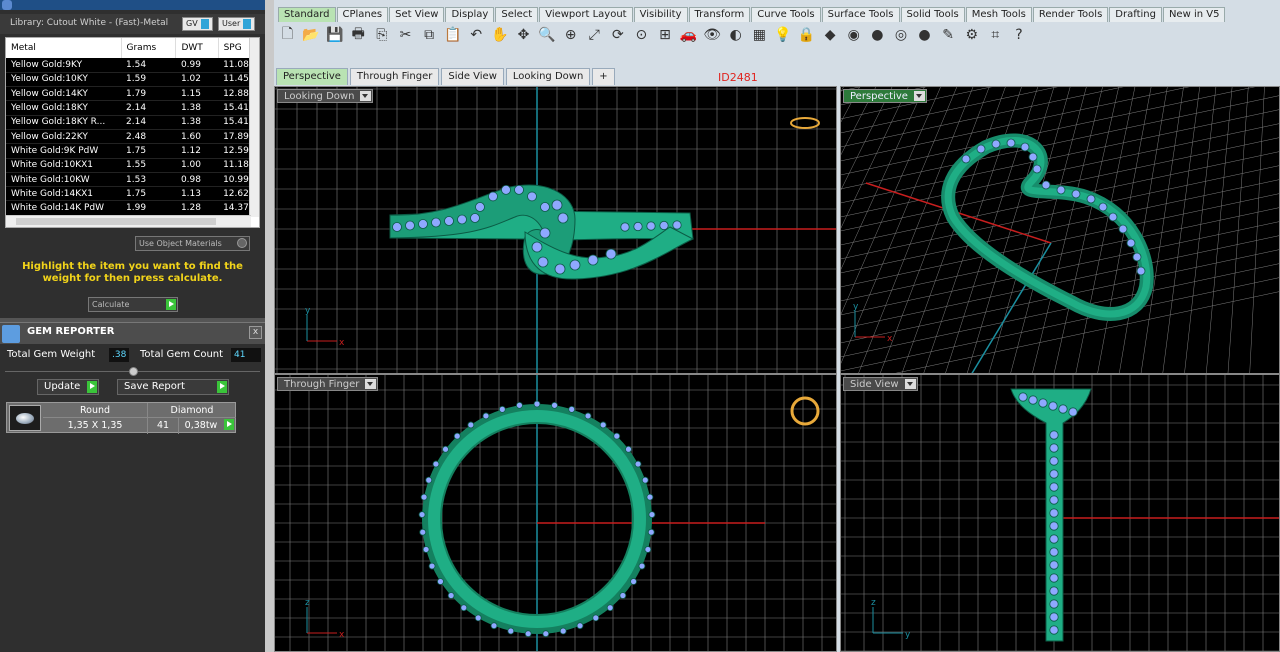 Image resolution: width=1280 pixels, height=652 pixels. What do you see at coordinates (132, 137) in the screenshot?
I see `table-row: Yellow Gold:22KY 2.48 1.60 17.89` at bounding box center [132, 137].